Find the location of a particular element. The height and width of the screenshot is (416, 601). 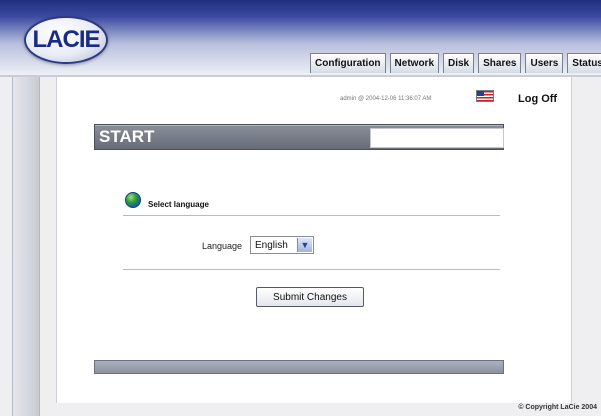

session-info: admin @ 2004-12-06 11:36:07 AM is located at coordinates (386, 99).